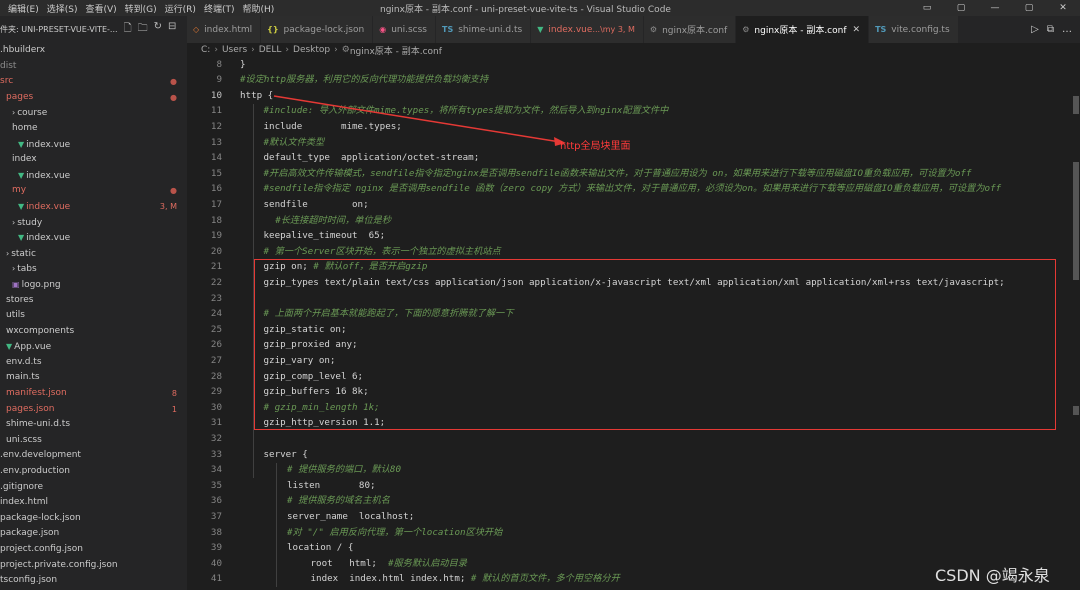  Describe the element at coordinates (93, 98) in the screenshot. I see `tree-item: pages ●` at that location.